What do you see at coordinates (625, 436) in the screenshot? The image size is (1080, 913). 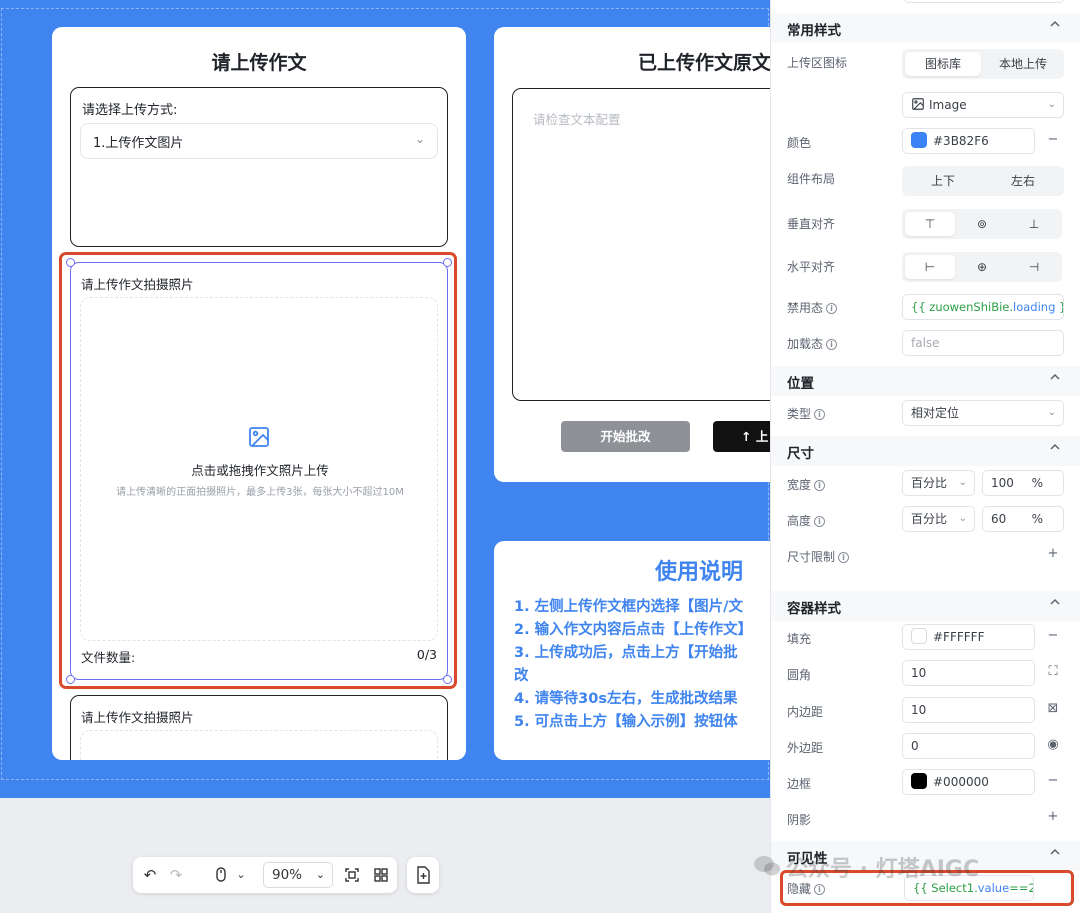 I see `start-grading-button: 开始批改` at bounding box center [625, 436].